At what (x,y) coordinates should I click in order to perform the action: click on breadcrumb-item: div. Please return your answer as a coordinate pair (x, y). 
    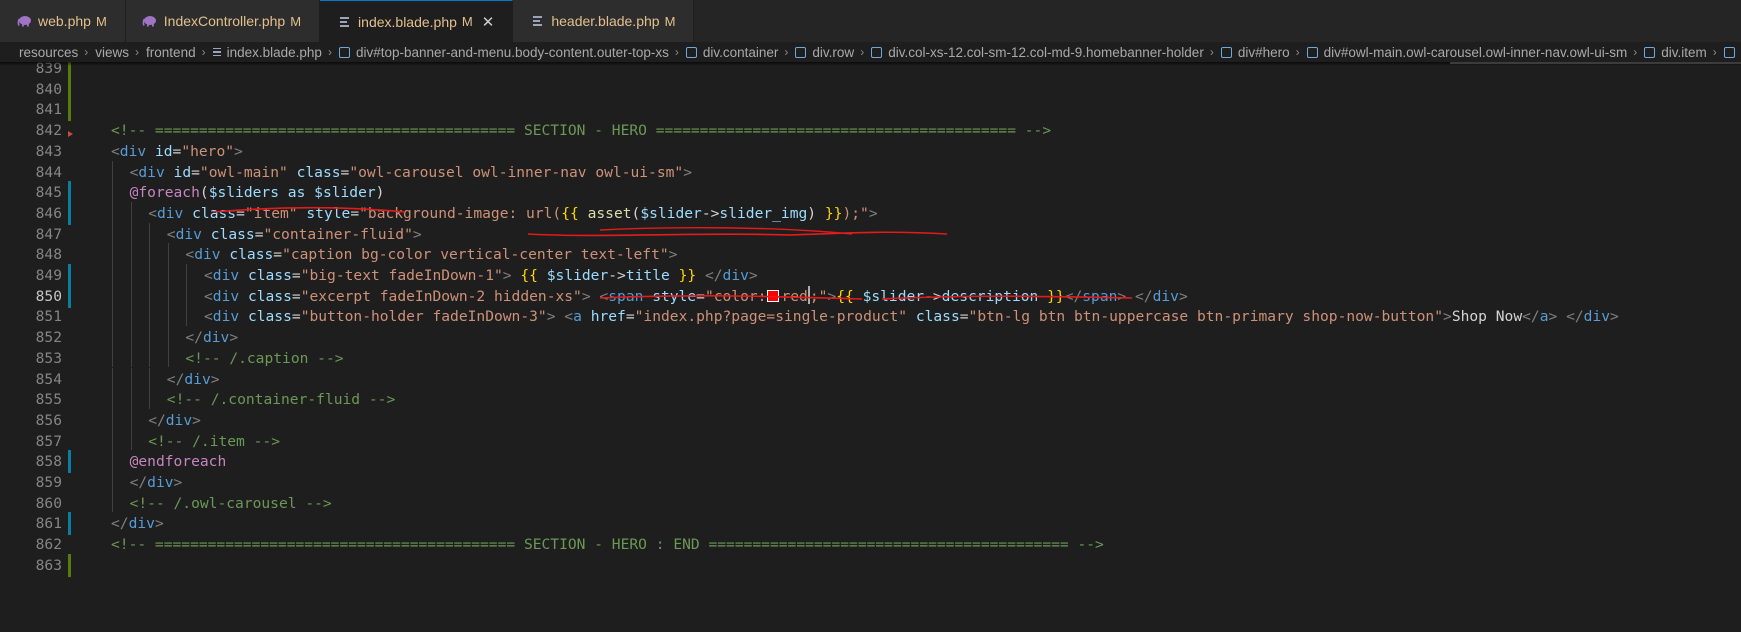
    Looking at the image, I should click on (1732, 52).